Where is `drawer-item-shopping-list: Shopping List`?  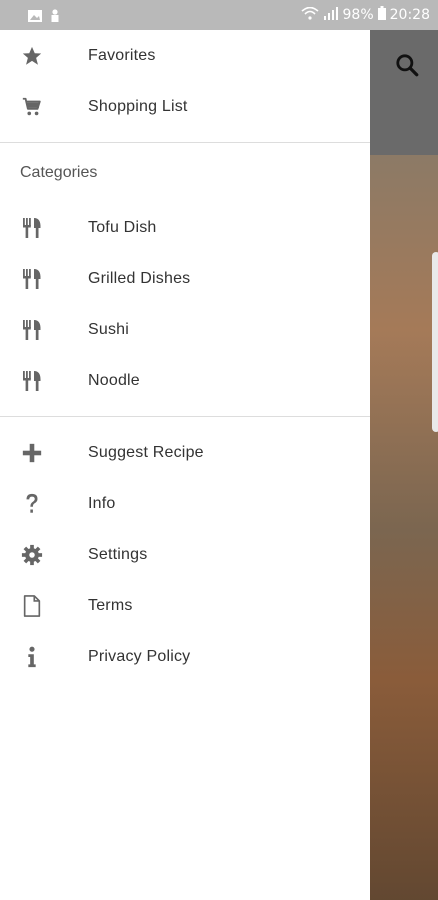 drawer-item-shopping-list: Shopping List is located at coordinates (185, 107).